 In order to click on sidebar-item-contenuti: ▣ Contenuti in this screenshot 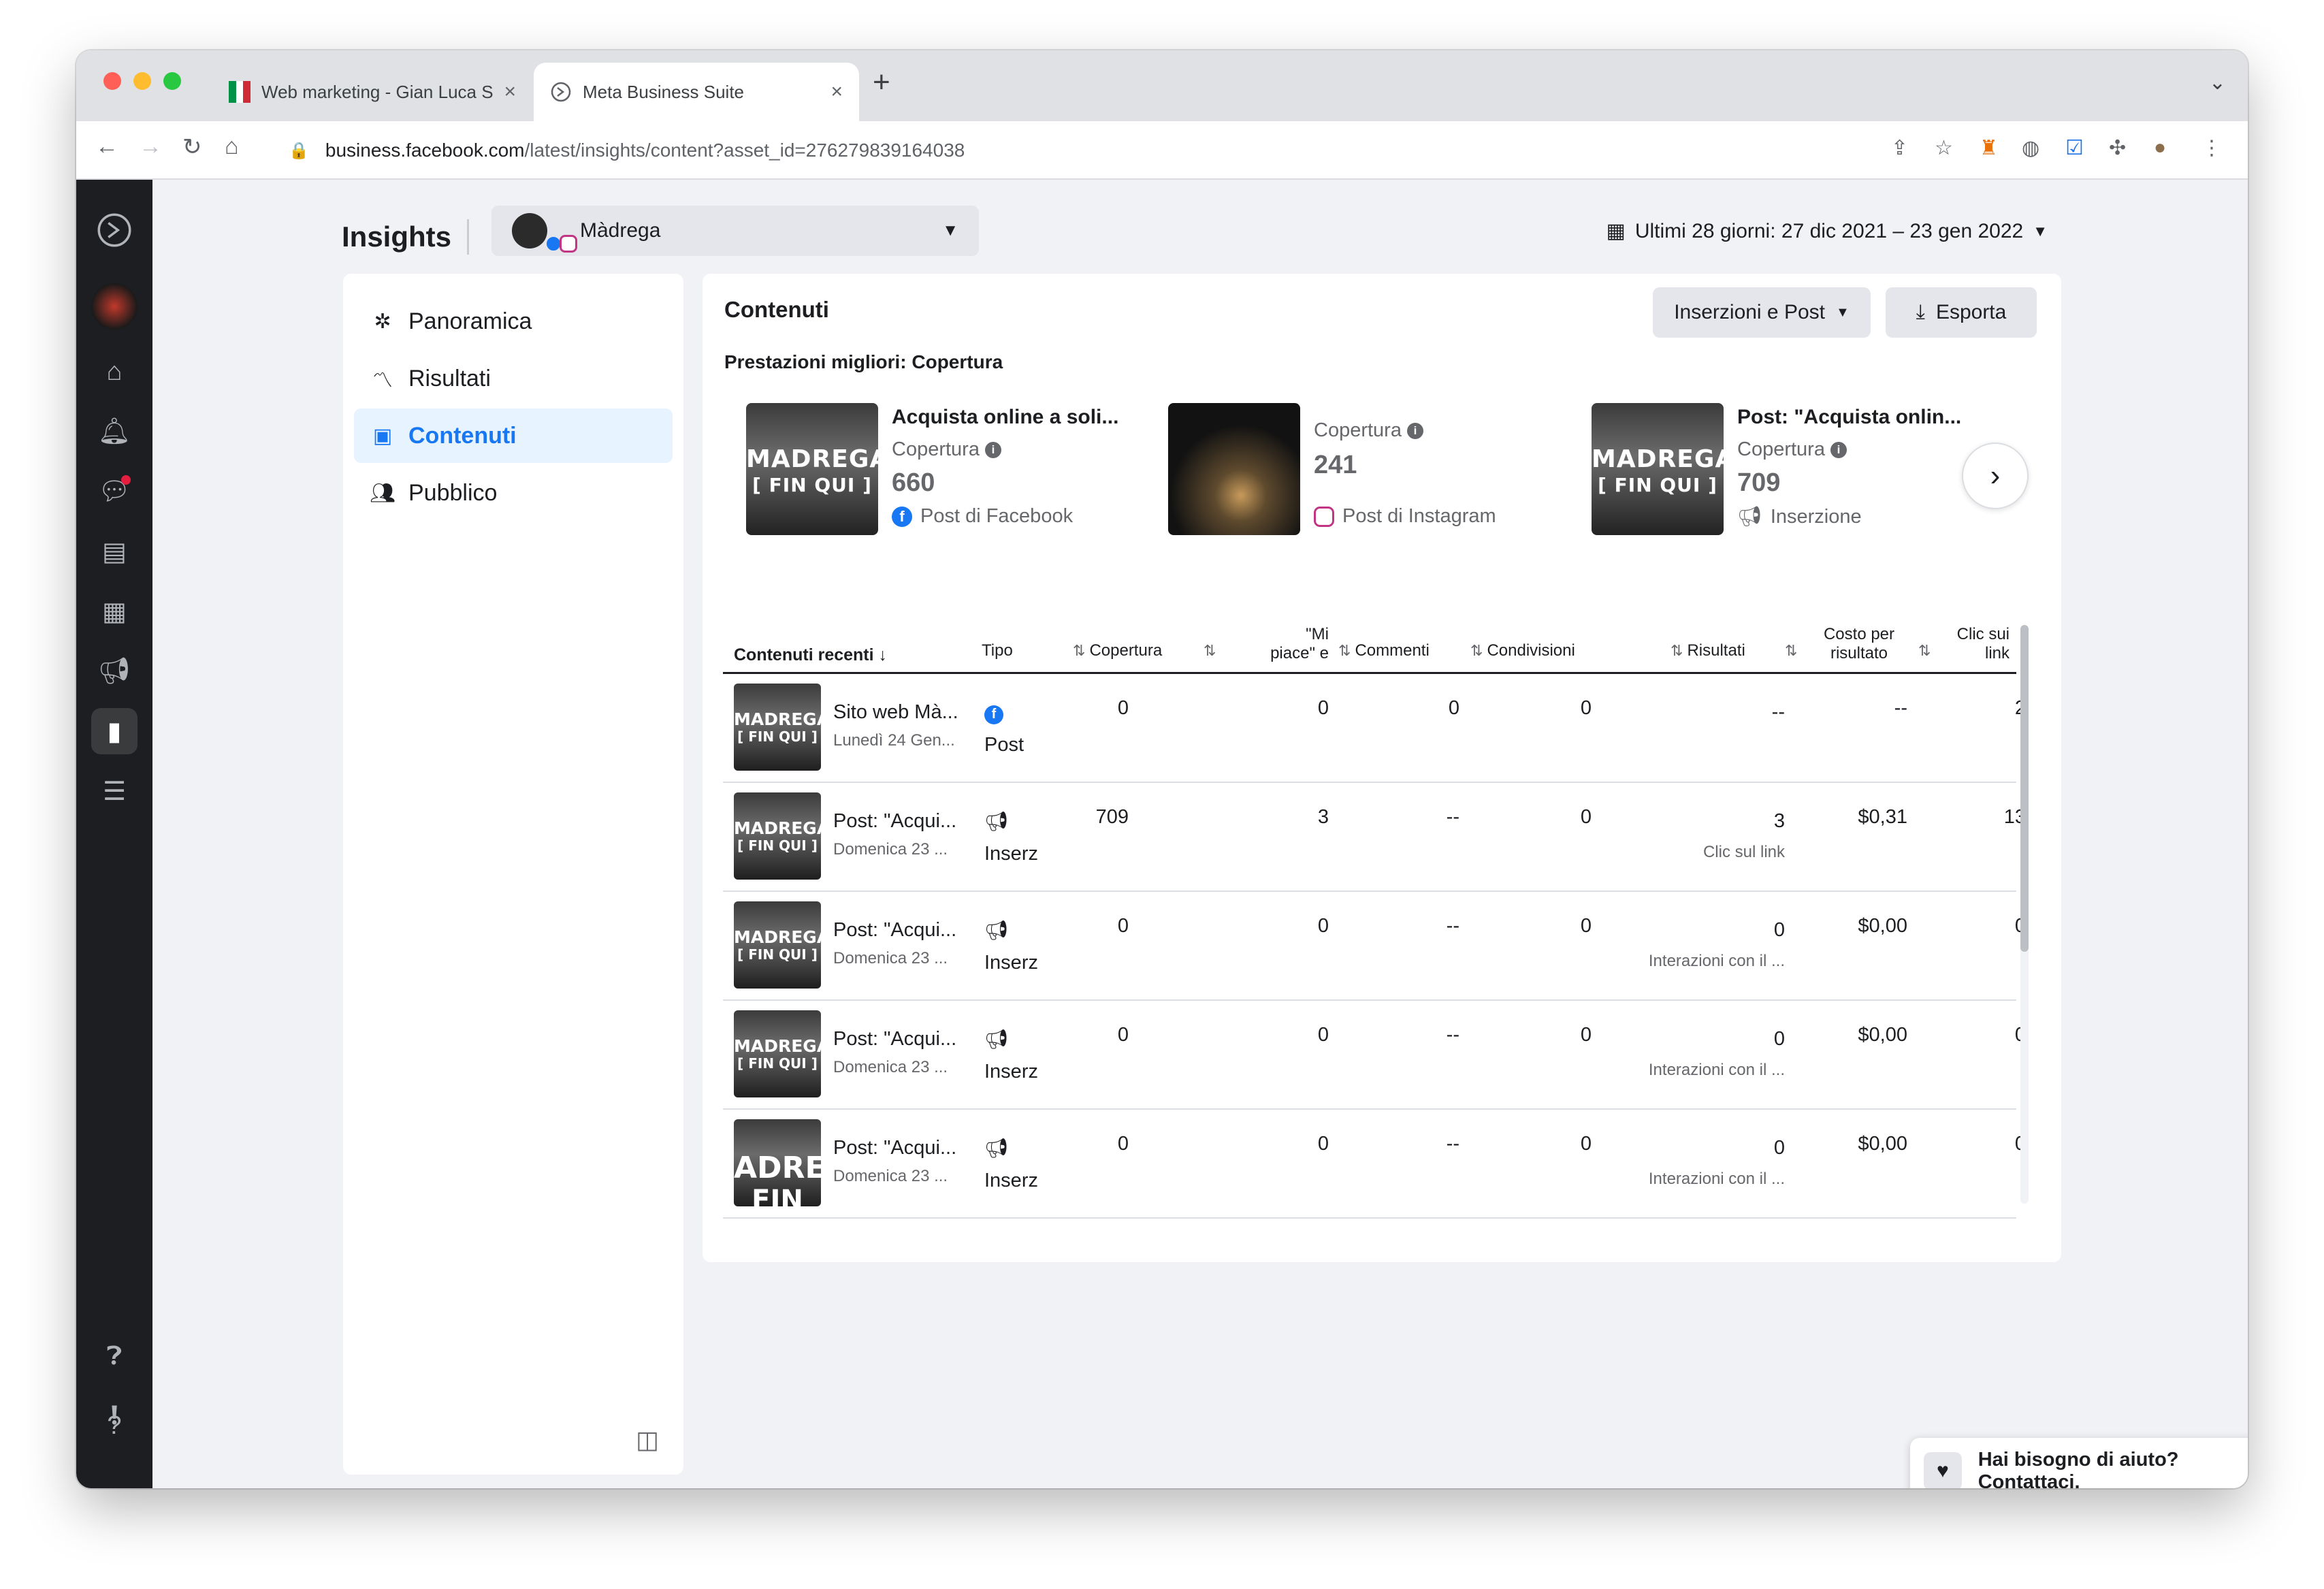, I will do `click(513, 435)`.